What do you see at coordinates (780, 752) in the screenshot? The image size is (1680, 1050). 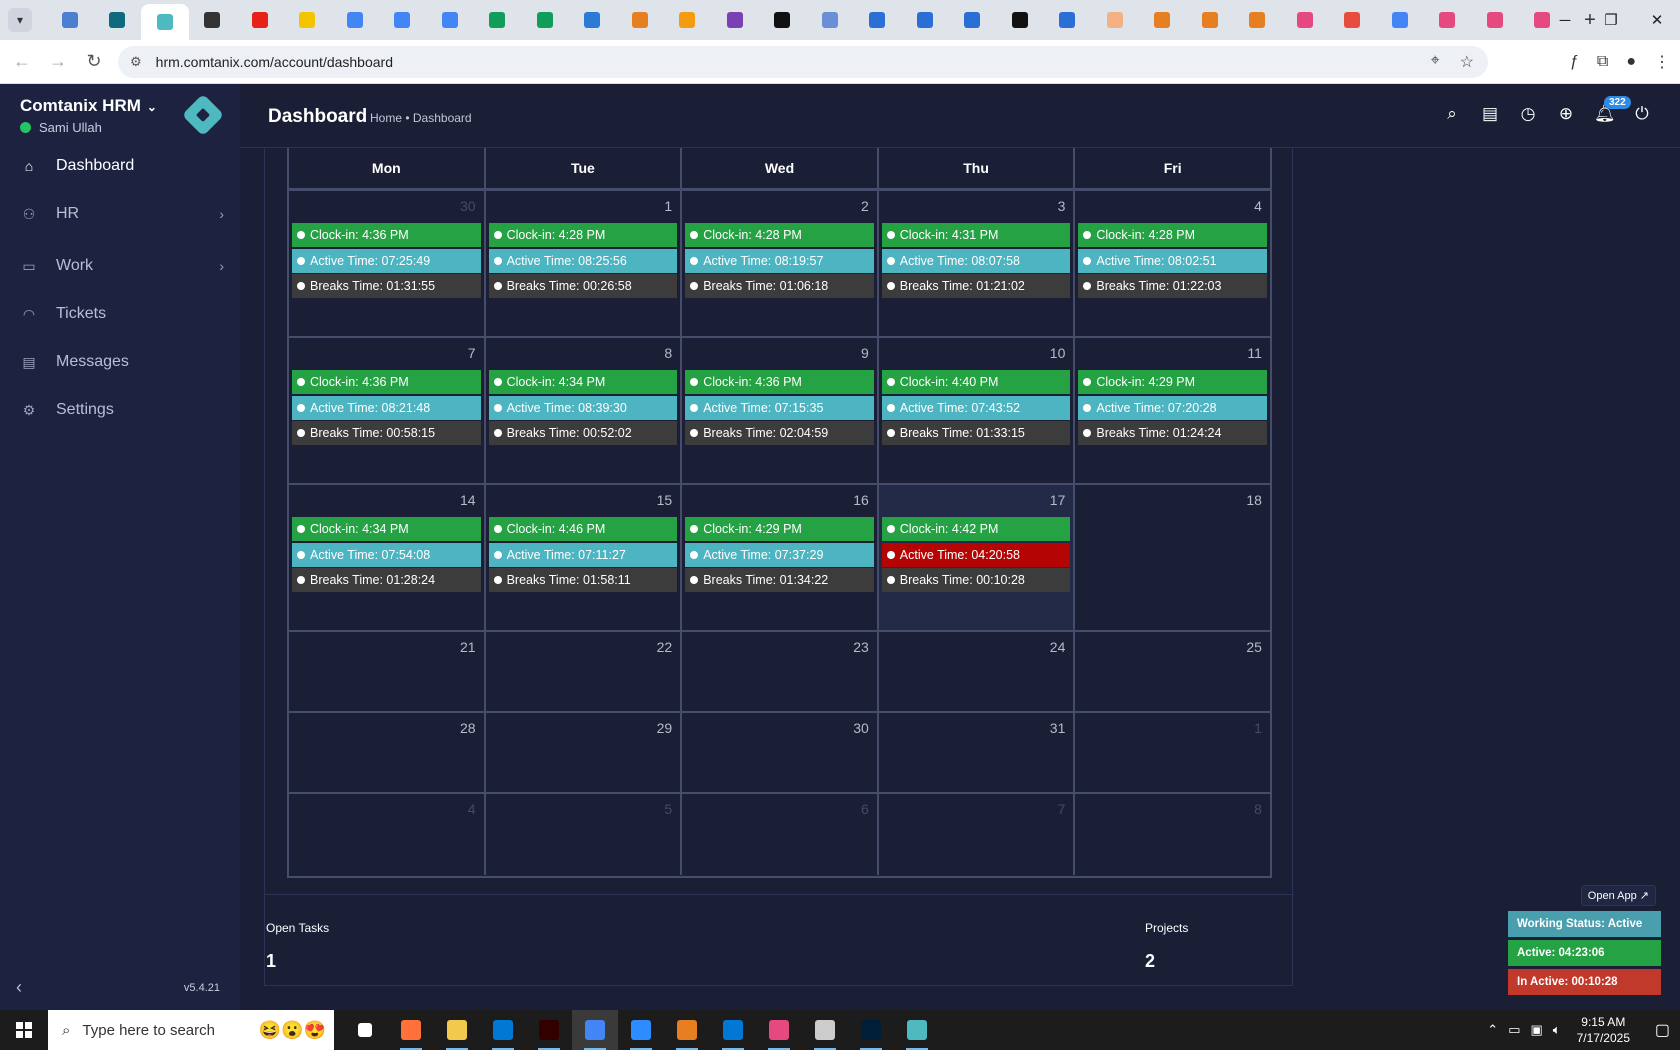 I see `calendar-day: 30` at bounding box center [780, 752].